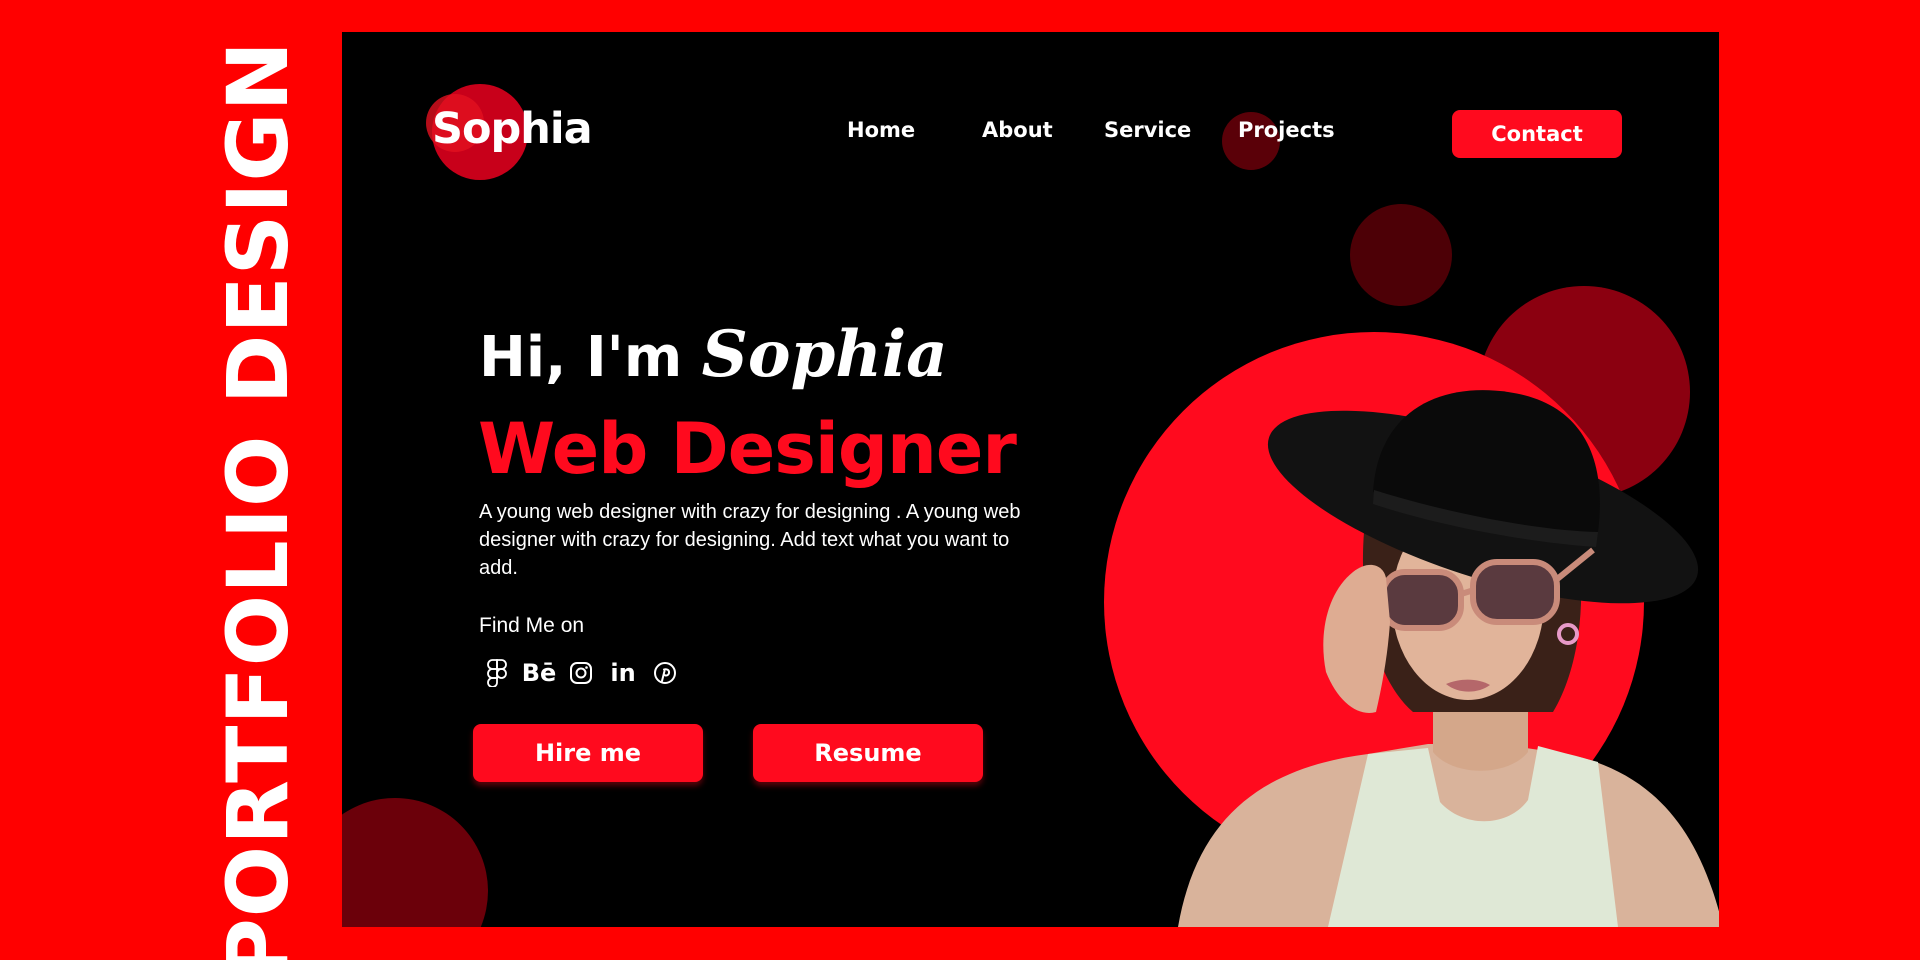  I want to click on linkedin-label: in, so click(623, 673).